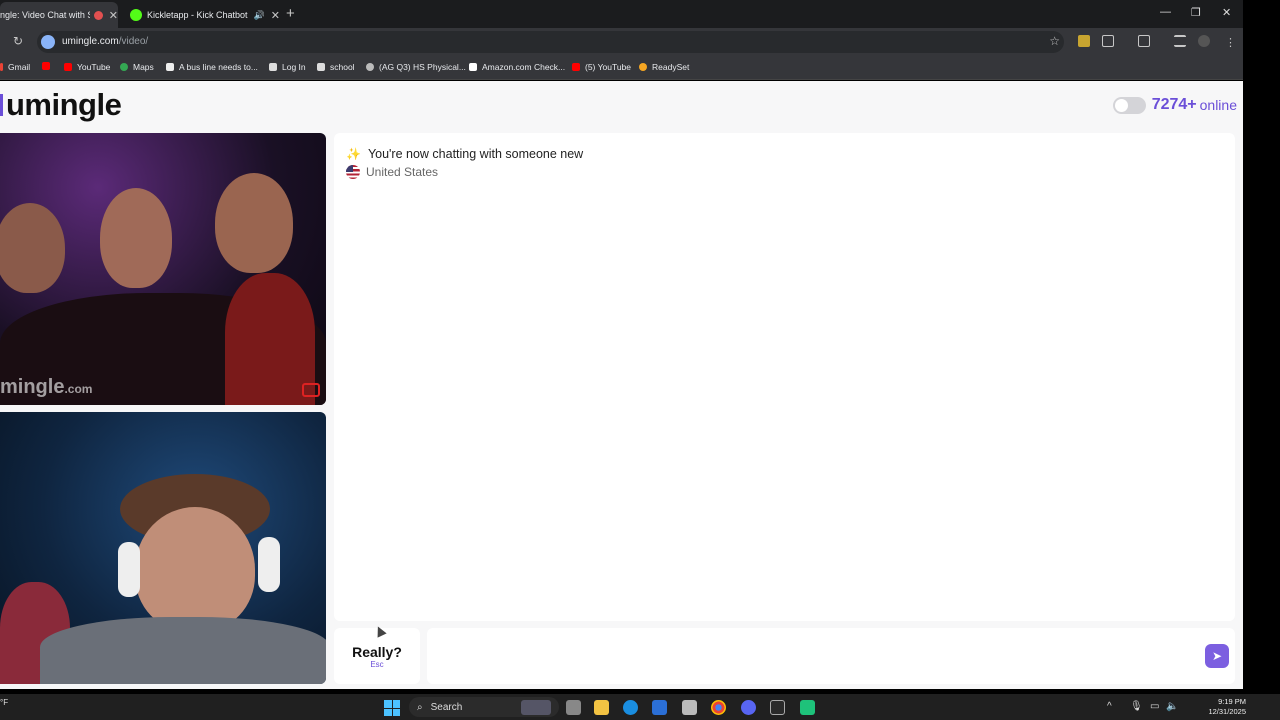  Describe the element at coordinates (45, 15) in the screenshot. I see `tab-title: ngle: Video Chat with S` at that location.